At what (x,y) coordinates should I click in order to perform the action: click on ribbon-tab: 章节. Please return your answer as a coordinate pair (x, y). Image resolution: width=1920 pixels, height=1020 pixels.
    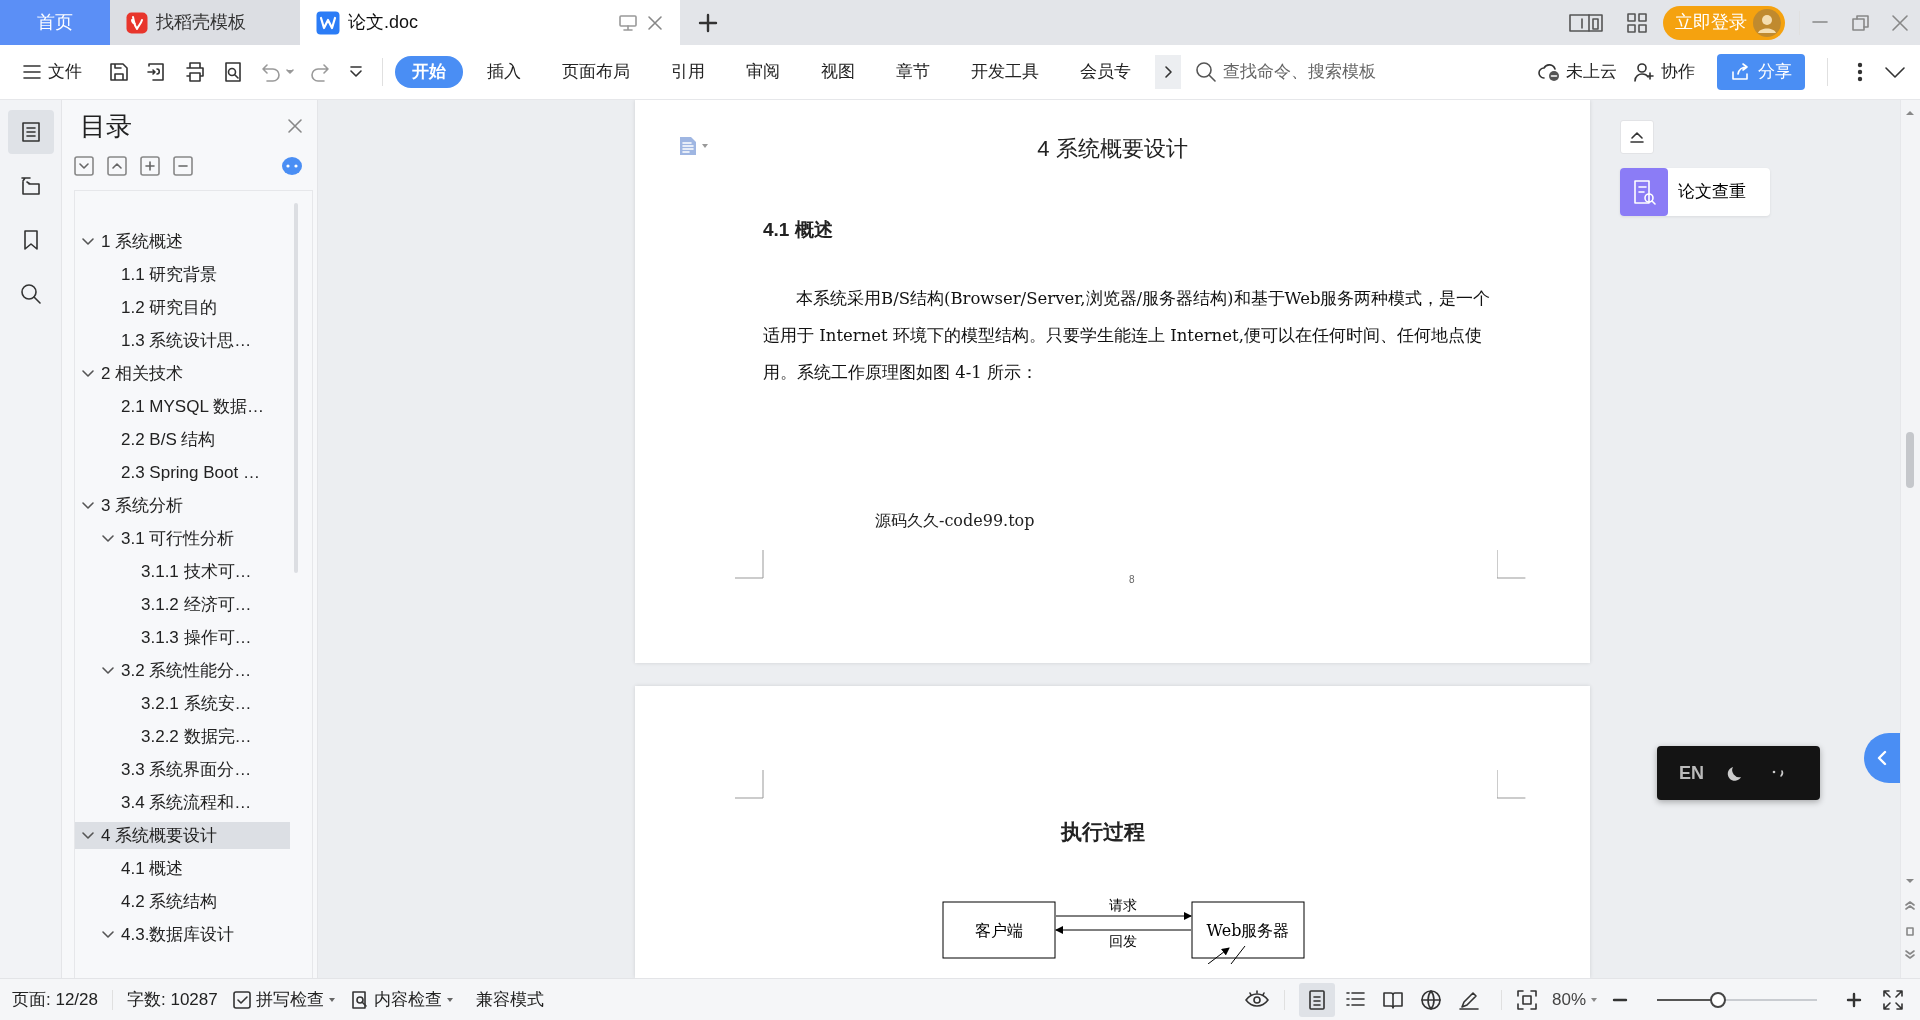
    Looking at the image, I should click on (913, 72).